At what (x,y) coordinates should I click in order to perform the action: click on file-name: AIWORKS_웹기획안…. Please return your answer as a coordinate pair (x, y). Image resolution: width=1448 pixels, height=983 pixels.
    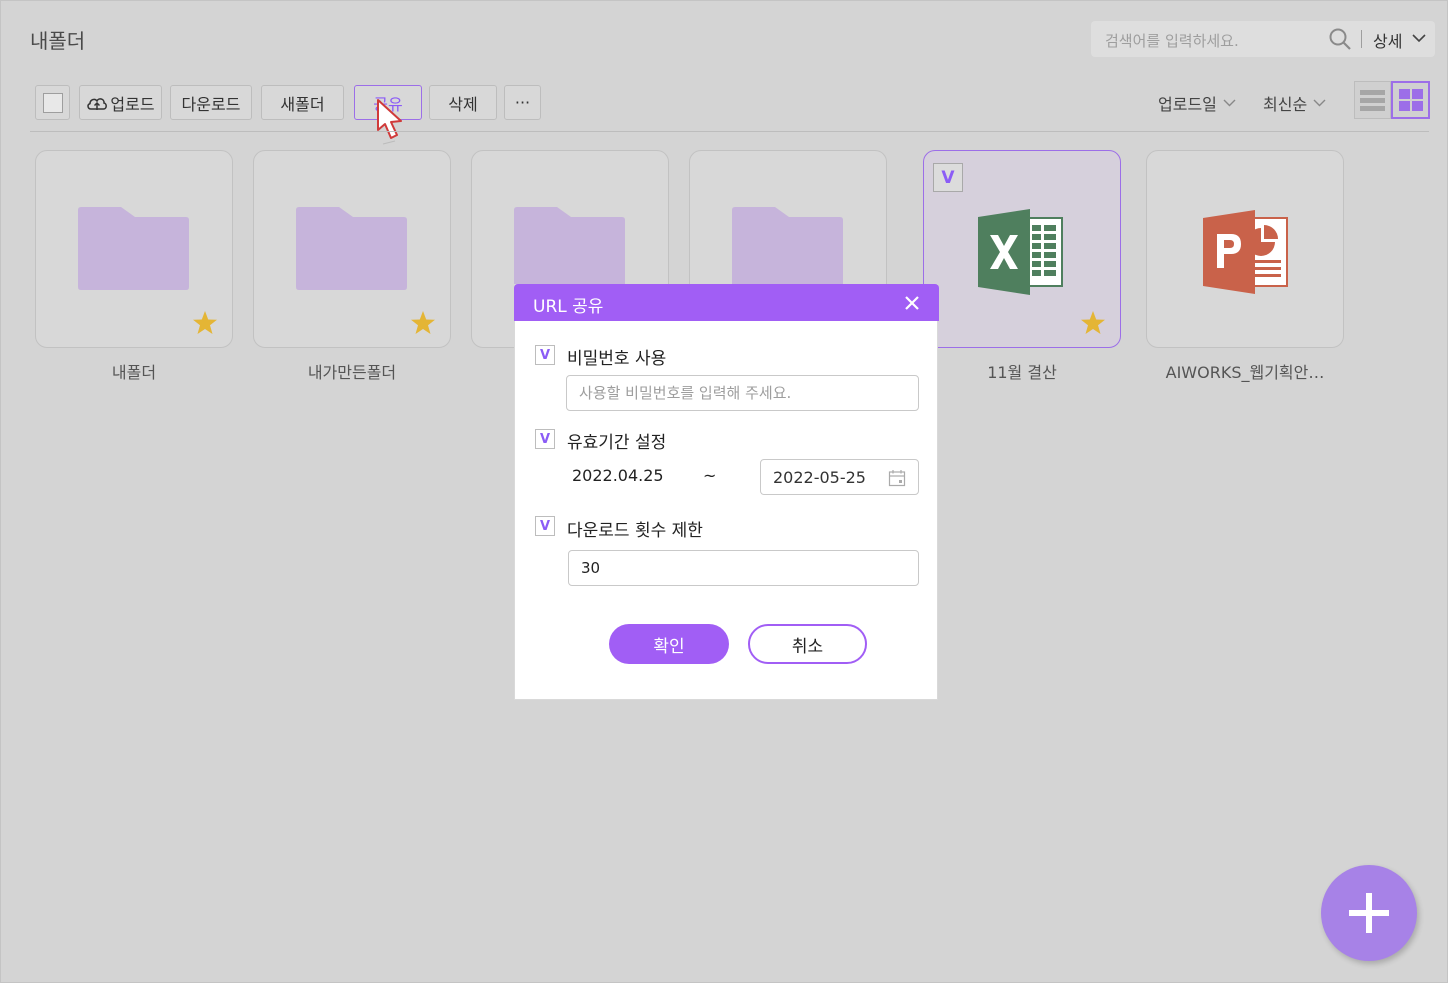
    Looking at the image, I should click on (1245, 371).